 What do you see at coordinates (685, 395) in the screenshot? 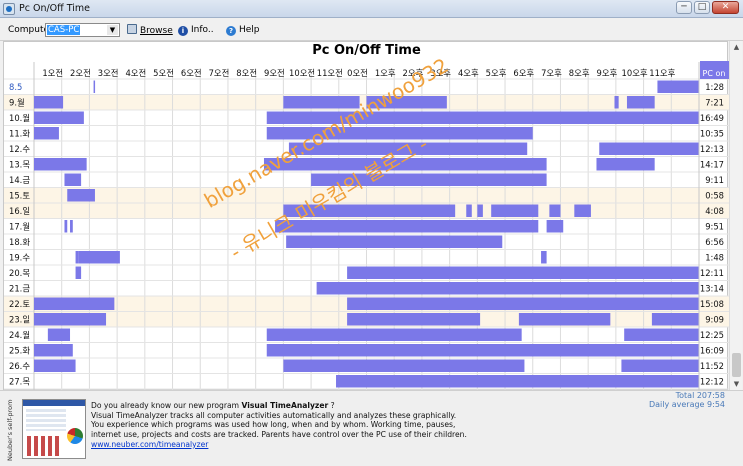
I see `total-label: Total` at bounding box center [685, 395].